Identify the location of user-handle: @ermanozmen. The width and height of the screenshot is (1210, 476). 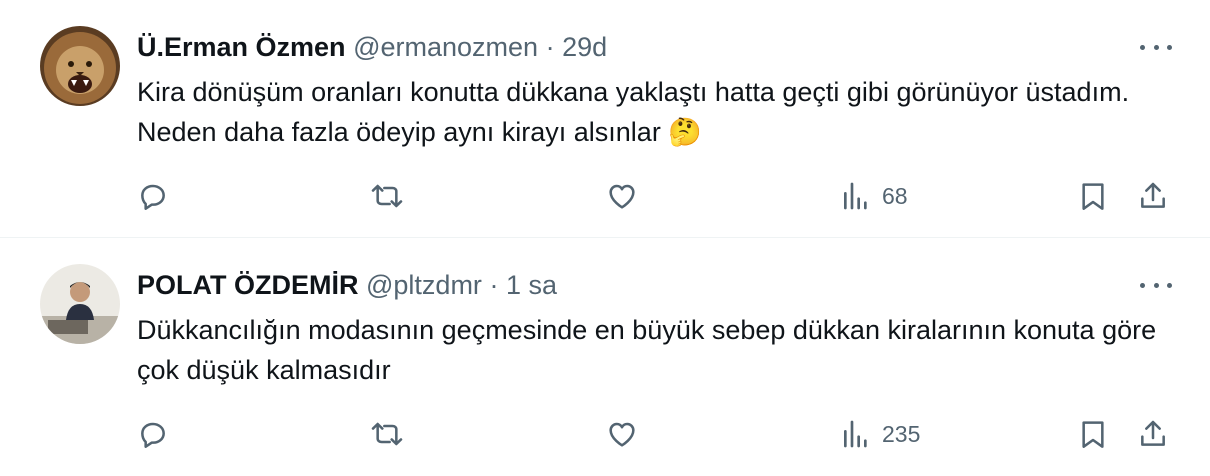
(445, 47).